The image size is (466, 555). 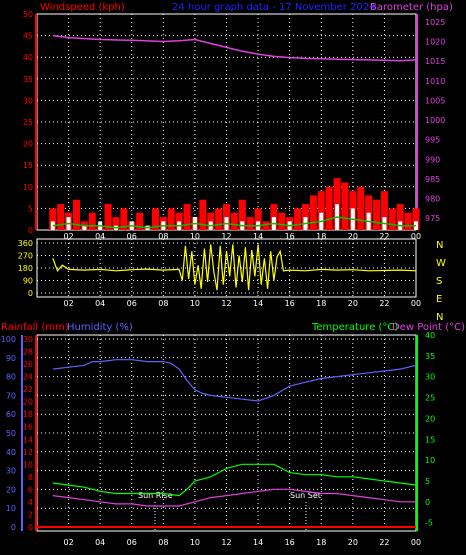 What do you see at coordinates (100, 327) in the screenshot?
I see `humidity-axis-title: Humidity (%)` at bounding box center [100, 327].